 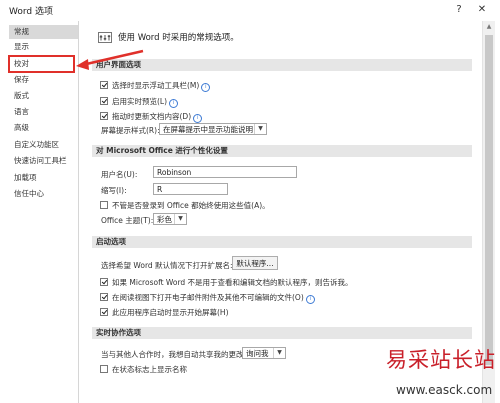 I want to click on watermark-url: www.easck.com, so click(x=444, y=390).